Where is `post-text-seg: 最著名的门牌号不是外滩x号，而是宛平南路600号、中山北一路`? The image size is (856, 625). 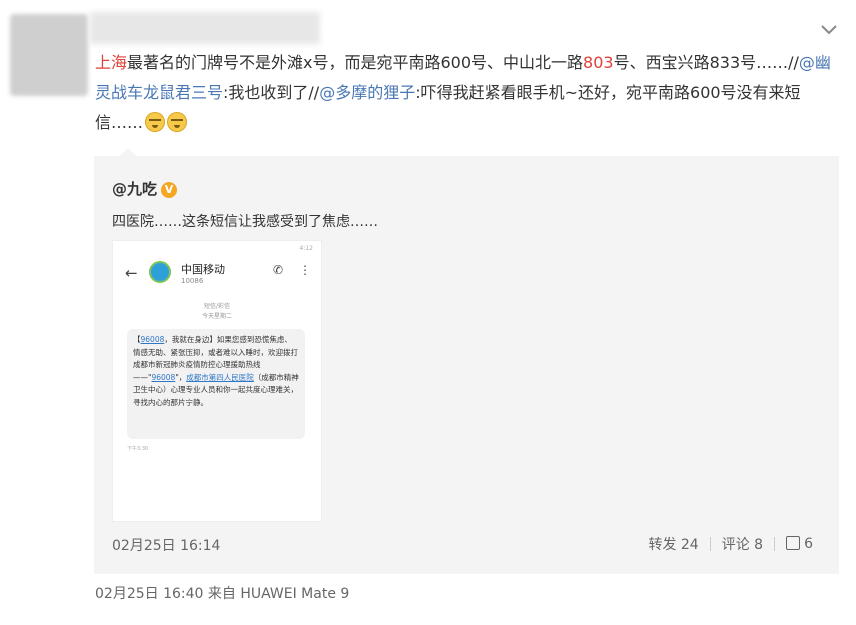 post-text-seg: 最著名的门牌号不是外滩x号，而是宛平南路600号、中山北一路 is located at coordinates (355, 62).